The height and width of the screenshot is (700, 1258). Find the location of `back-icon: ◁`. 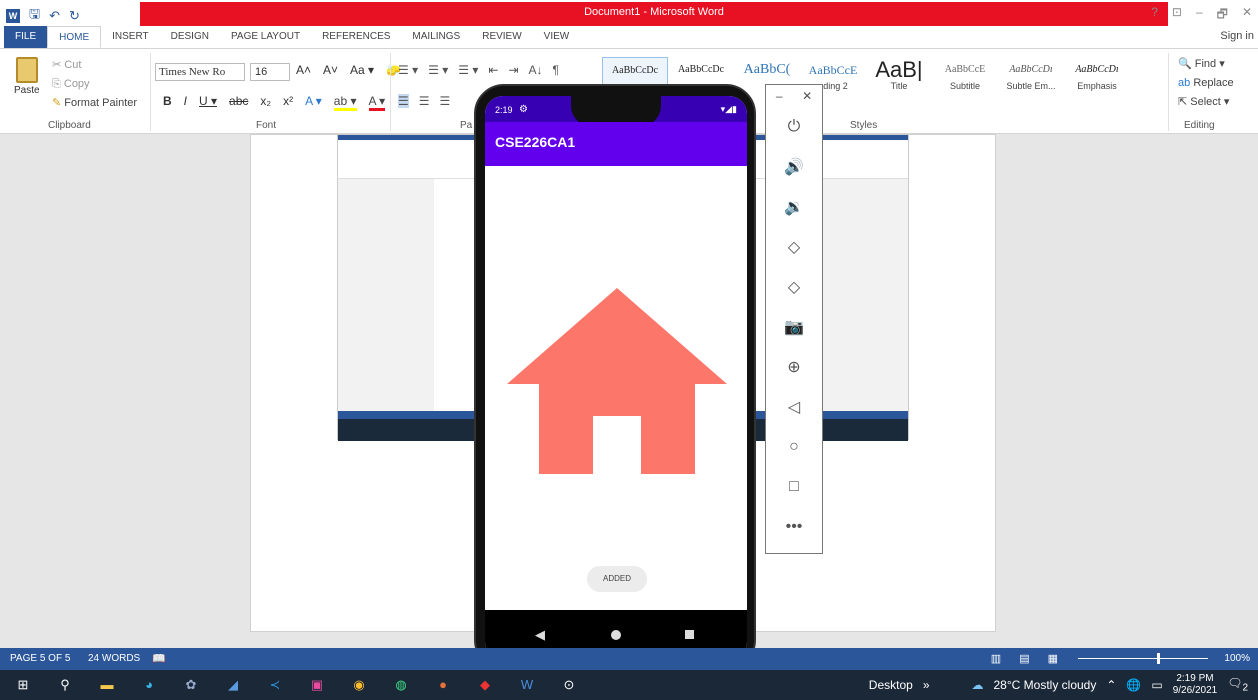

back-icon: ◁ is located at coordinates (794, 407).